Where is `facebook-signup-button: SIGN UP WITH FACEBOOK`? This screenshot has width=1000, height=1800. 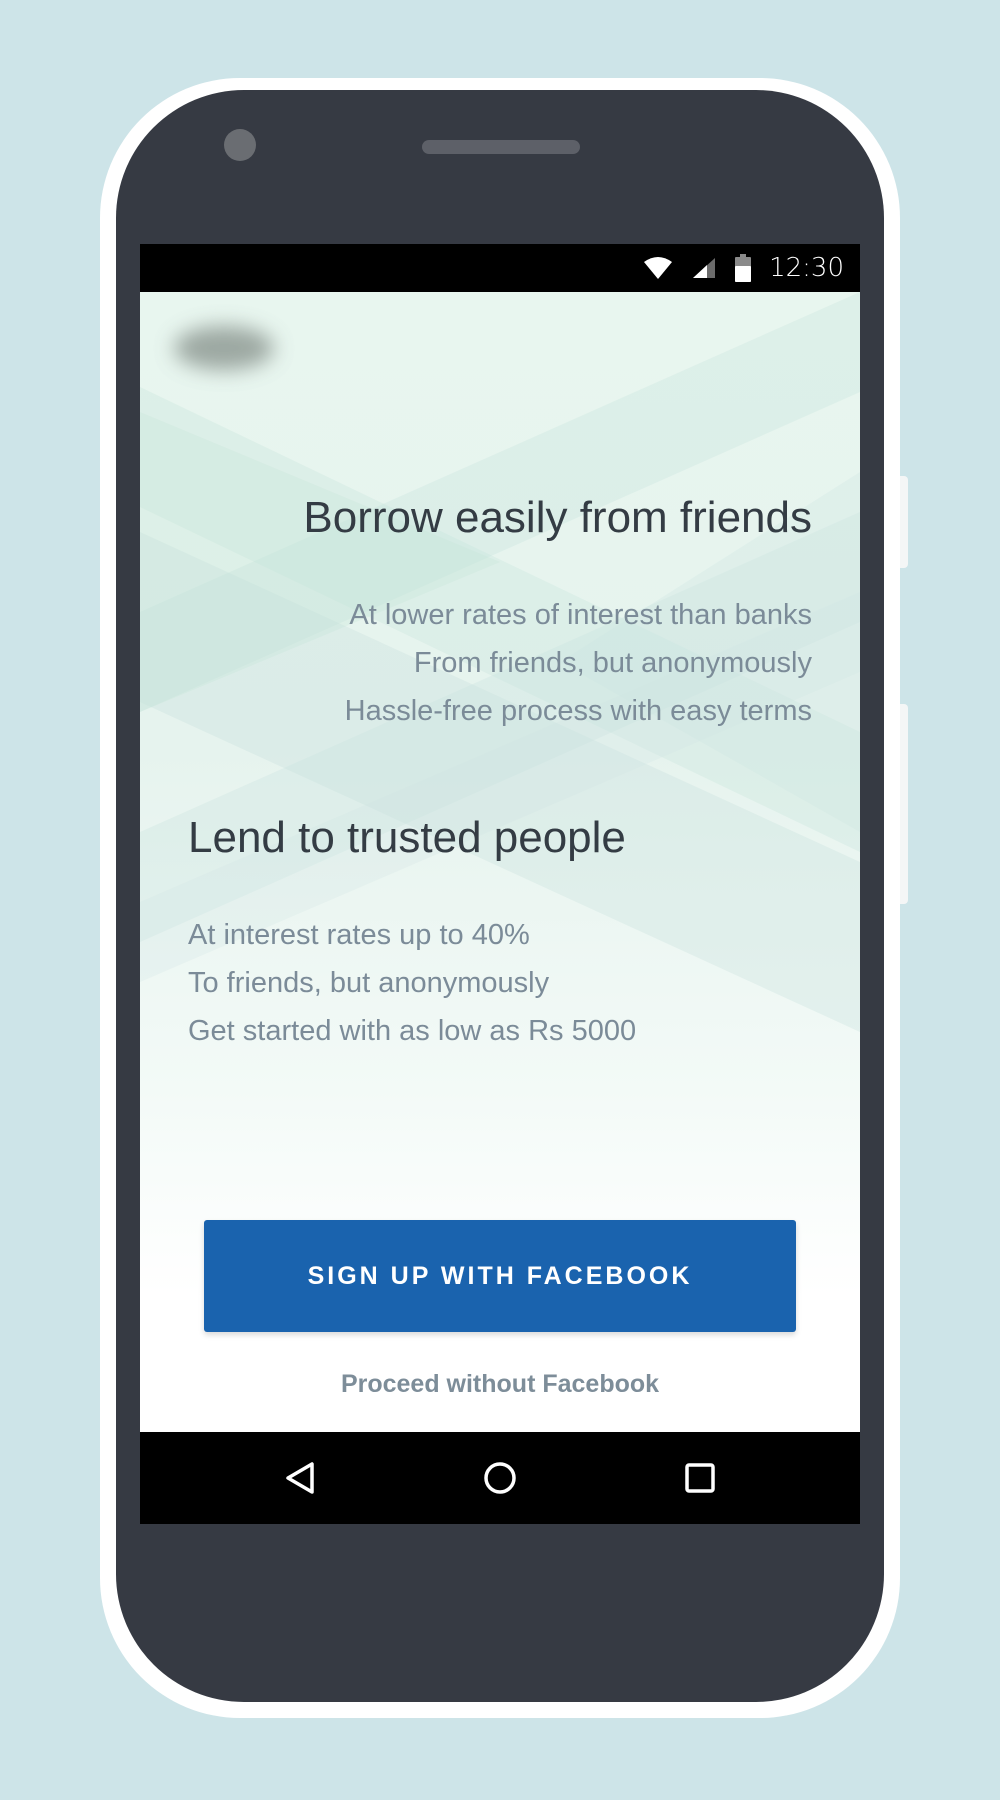 facebook-signup-button: SIGN UP WITH FACEBOOK is located at coordinates (500, 1276).